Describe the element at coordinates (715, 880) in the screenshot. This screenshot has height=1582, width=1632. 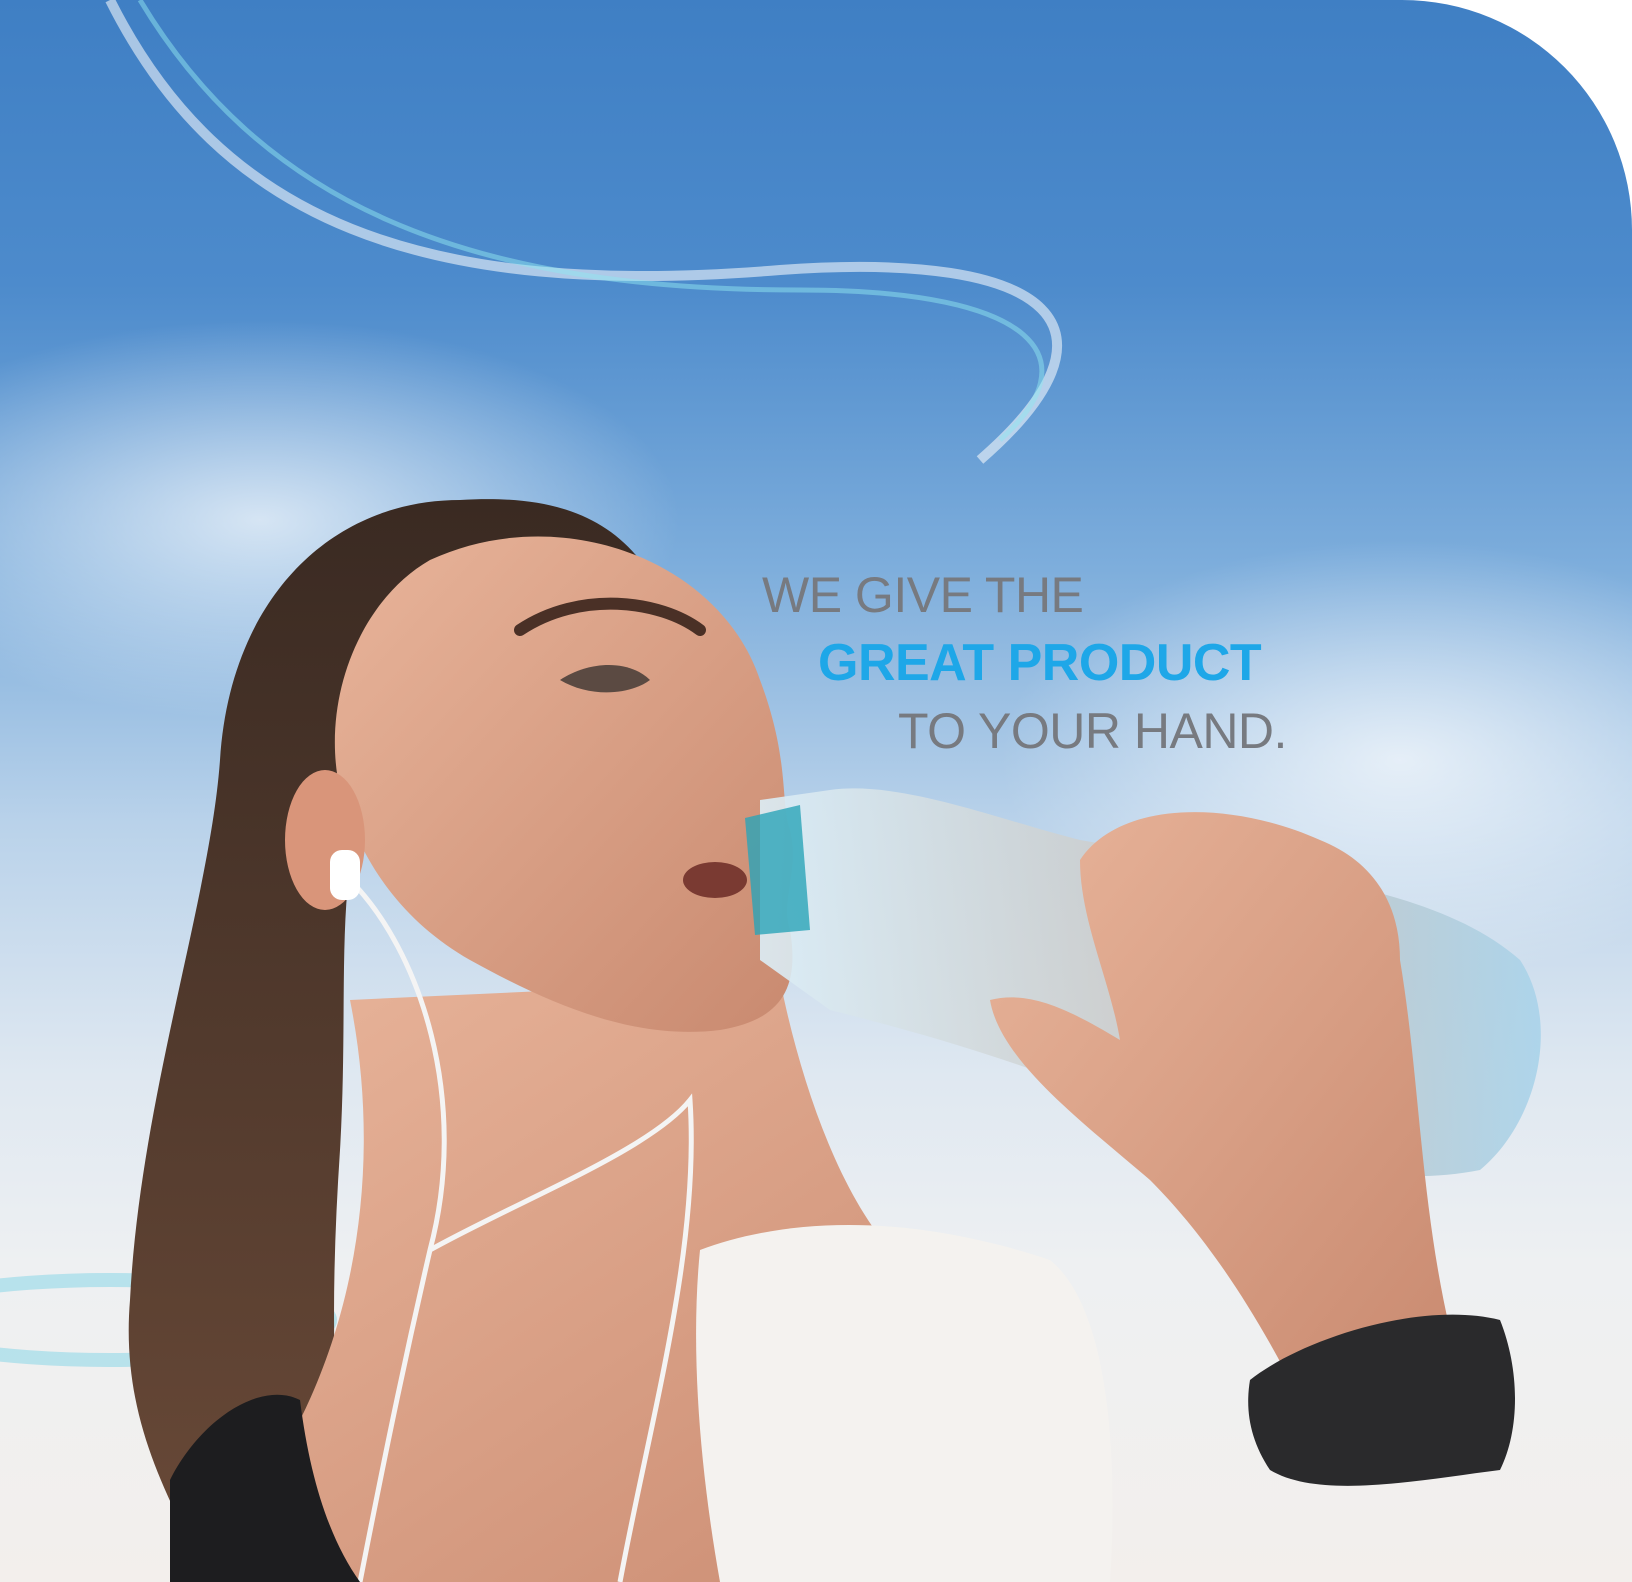
I see `mouth` at that location.